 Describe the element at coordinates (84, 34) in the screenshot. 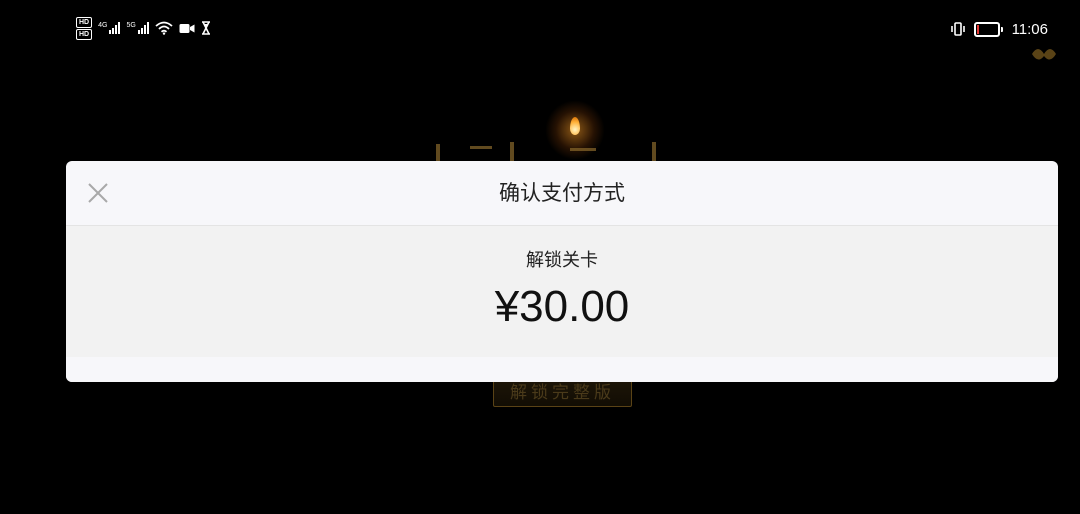

I see `hd-badge-2: HD` at that location.